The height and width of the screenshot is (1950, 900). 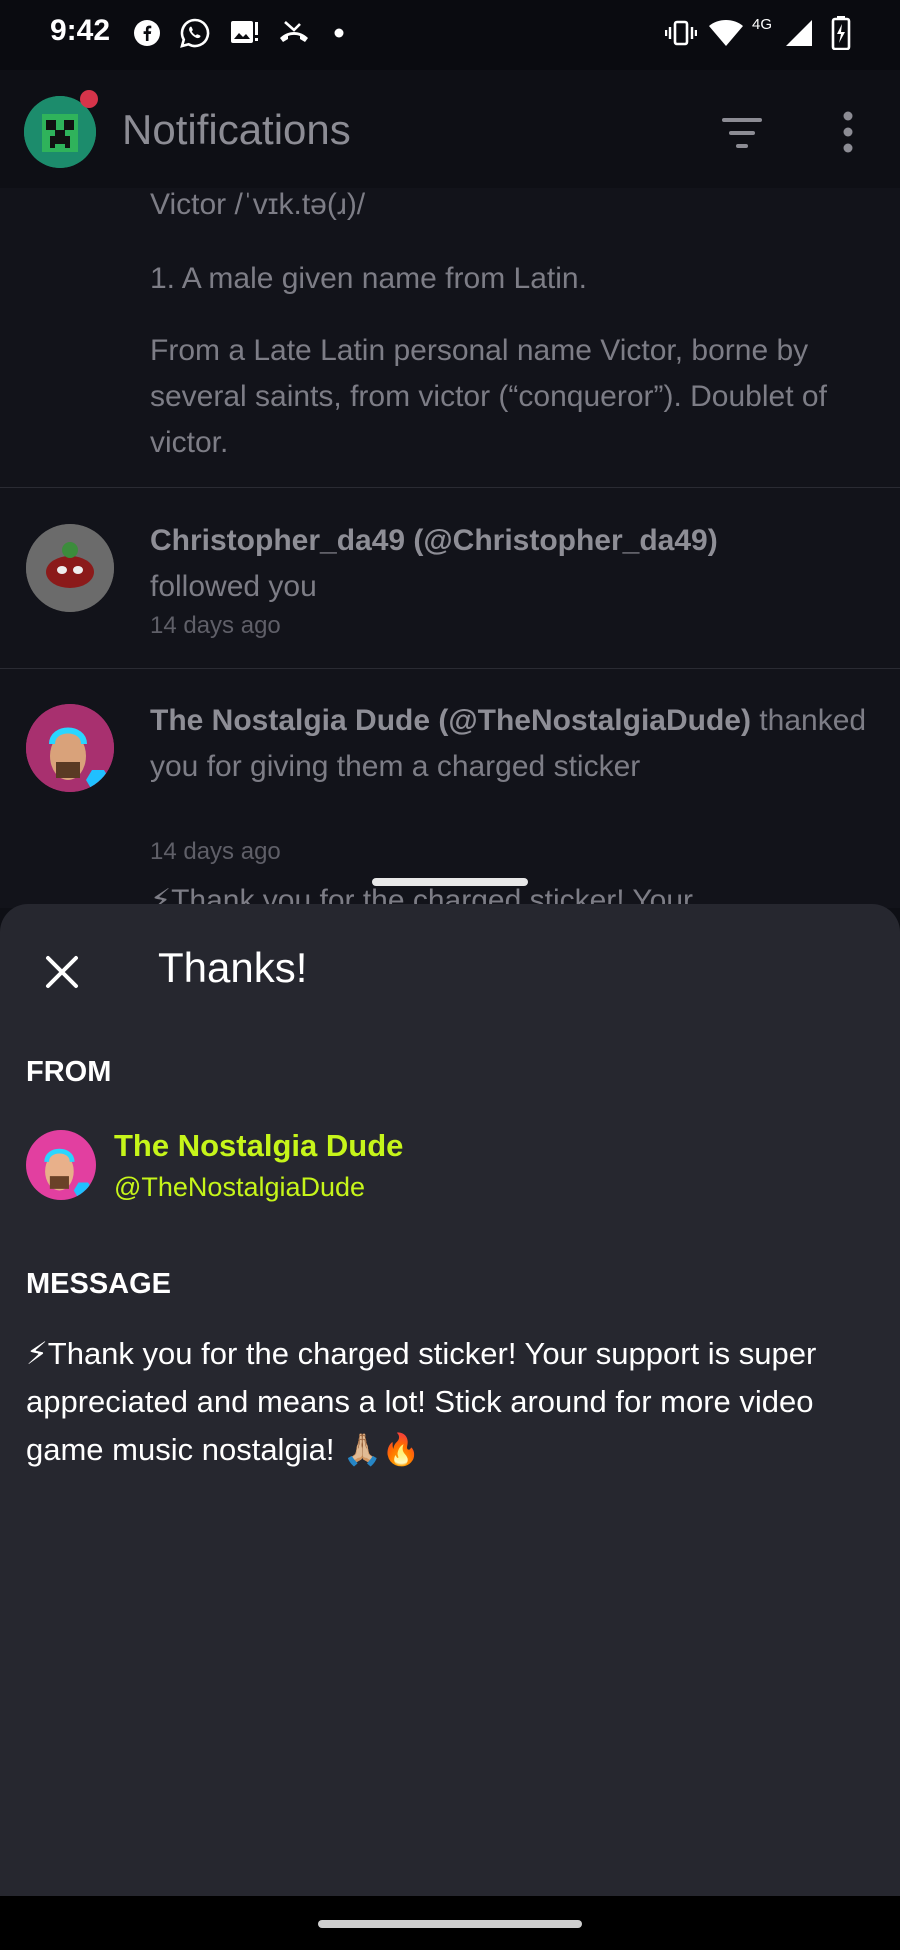 I want to click on status-bar: 9:42 4G, so click(x=450, y=35).